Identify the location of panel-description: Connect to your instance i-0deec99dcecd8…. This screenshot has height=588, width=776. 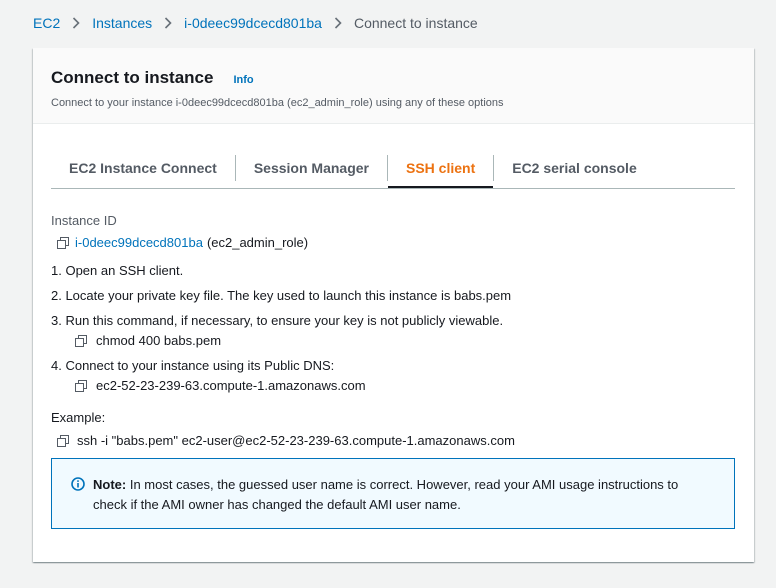
(277, 103).